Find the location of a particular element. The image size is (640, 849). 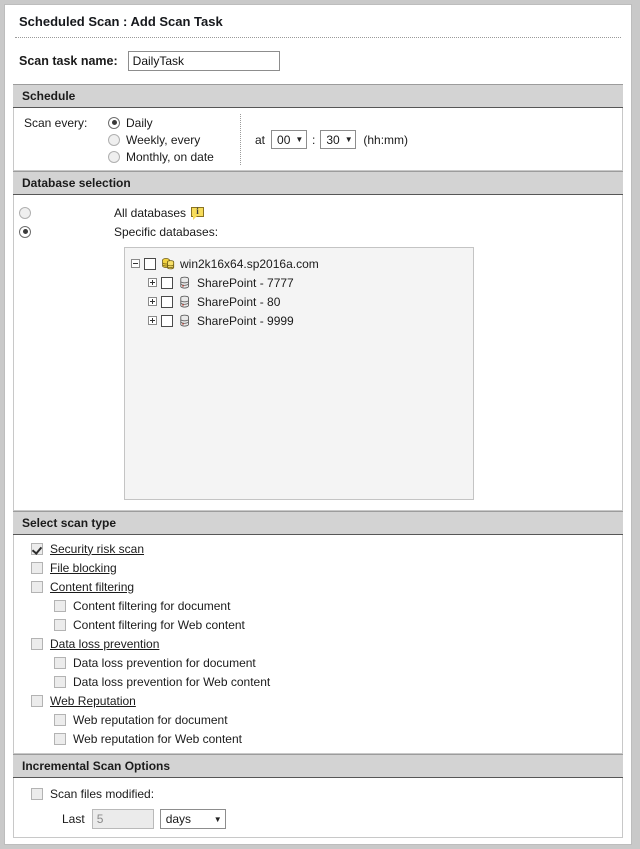

last-period-row: Last days ▼ is located at coordinates (318, 819).